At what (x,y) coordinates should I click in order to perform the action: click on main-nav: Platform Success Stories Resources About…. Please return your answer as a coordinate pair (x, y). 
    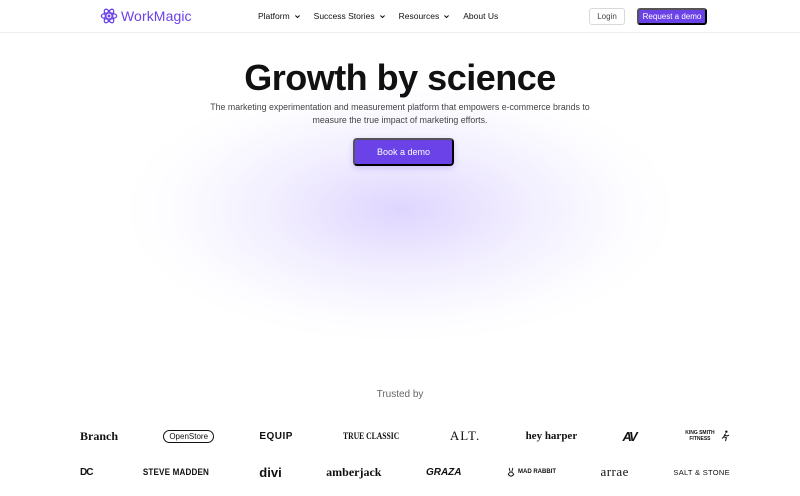
    Looking at the image, I should click on (378, 16).